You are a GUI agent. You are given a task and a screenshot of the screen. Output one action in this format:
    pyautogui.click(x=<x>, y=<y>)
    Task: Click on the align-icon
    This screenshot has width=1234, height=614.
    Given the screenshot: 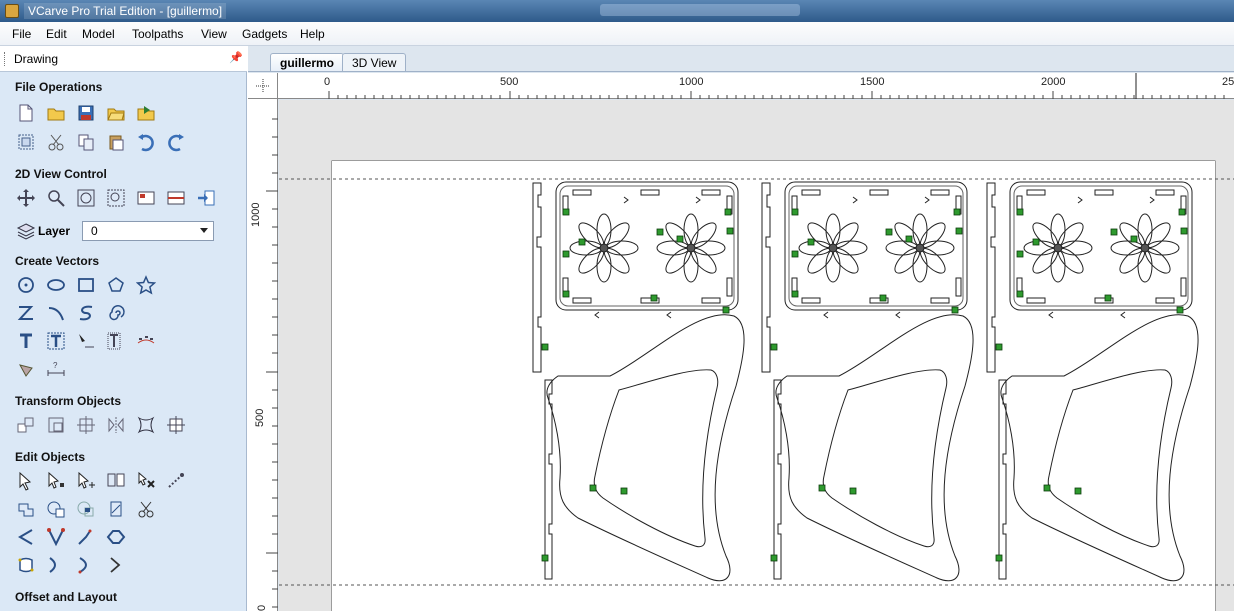 What is the action you would take?
    pyautogui.click(x=56, y=425)
    